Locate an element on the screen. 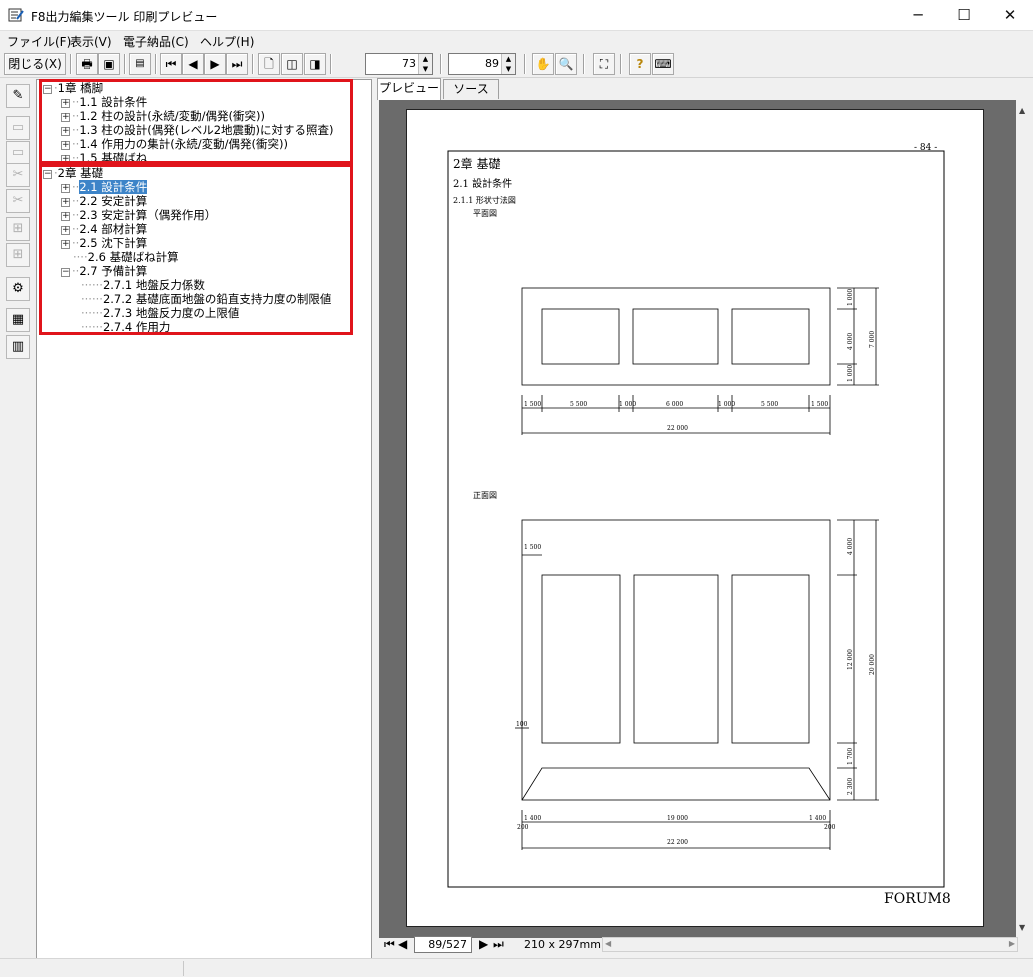 This screenshot has width=1033, height=977. zoom-tool-icon: 🔍 is located at coordinates (566, 64).